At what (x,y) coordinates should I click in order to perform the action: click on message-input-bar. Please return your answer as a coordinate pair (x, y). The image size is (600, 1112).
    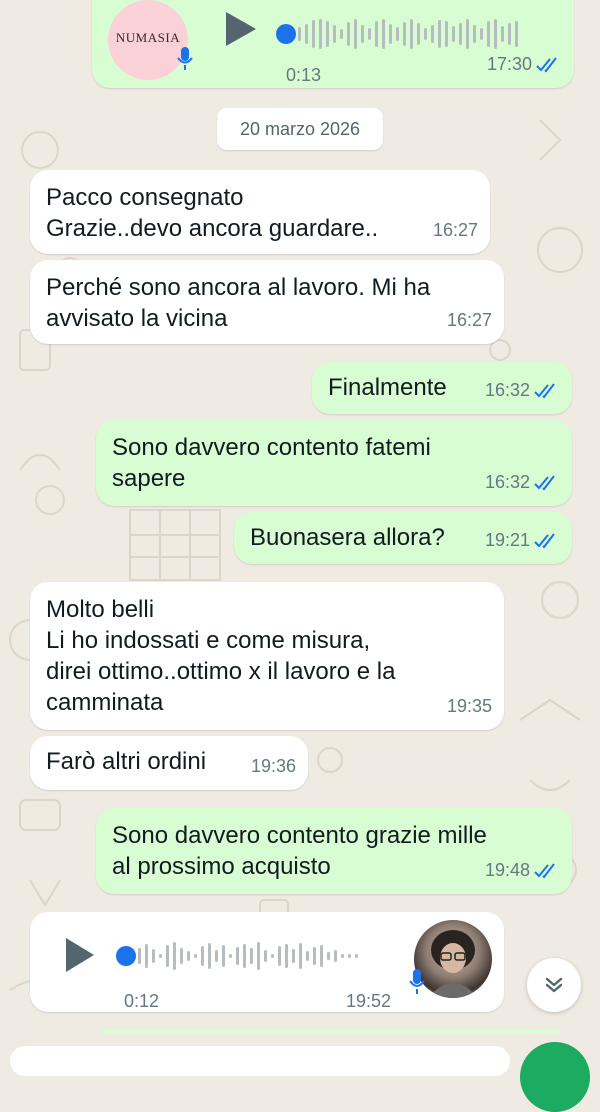
    Looking at the image, I should click on (260, 1061).